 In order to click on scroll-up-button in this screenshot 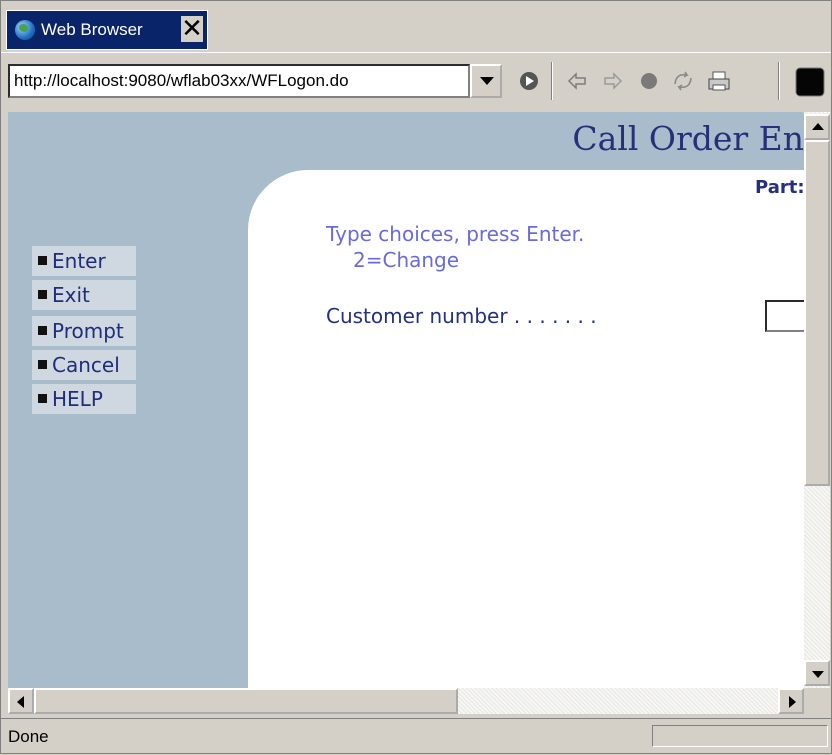, I will do `click(817, 127)`.